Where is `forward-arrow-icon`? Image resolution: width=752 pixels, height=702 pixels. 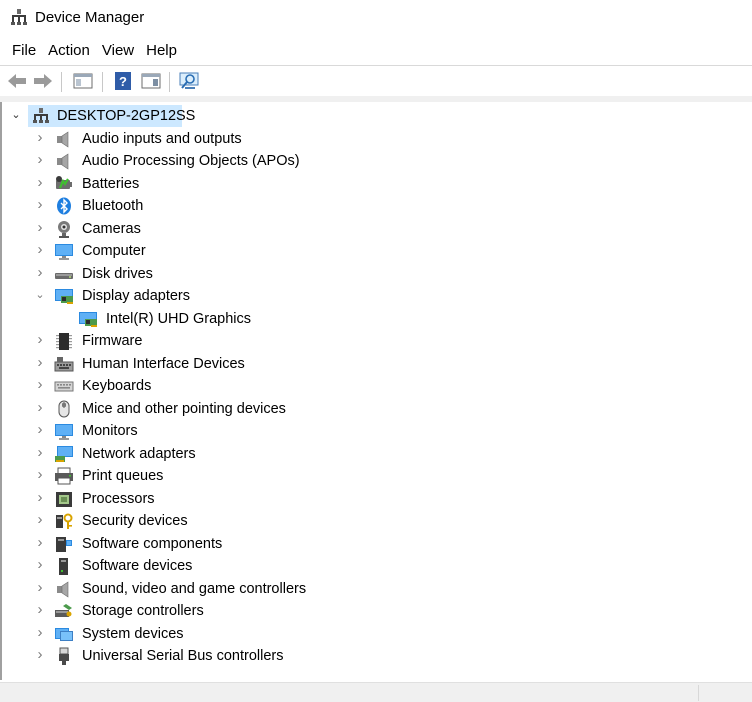
forward-arrow-icon is located at coordinates (43, 81).